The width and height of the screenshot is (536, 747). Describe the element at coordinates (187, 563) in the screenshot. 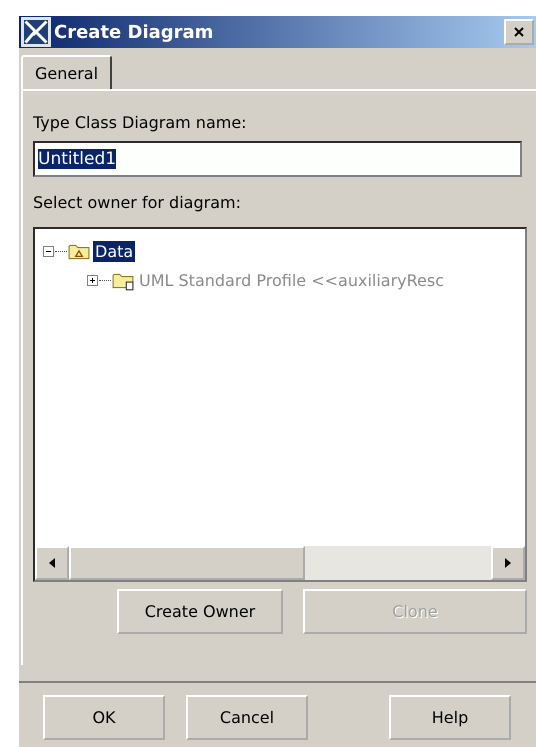

I see `scroll-thumb` at that location.